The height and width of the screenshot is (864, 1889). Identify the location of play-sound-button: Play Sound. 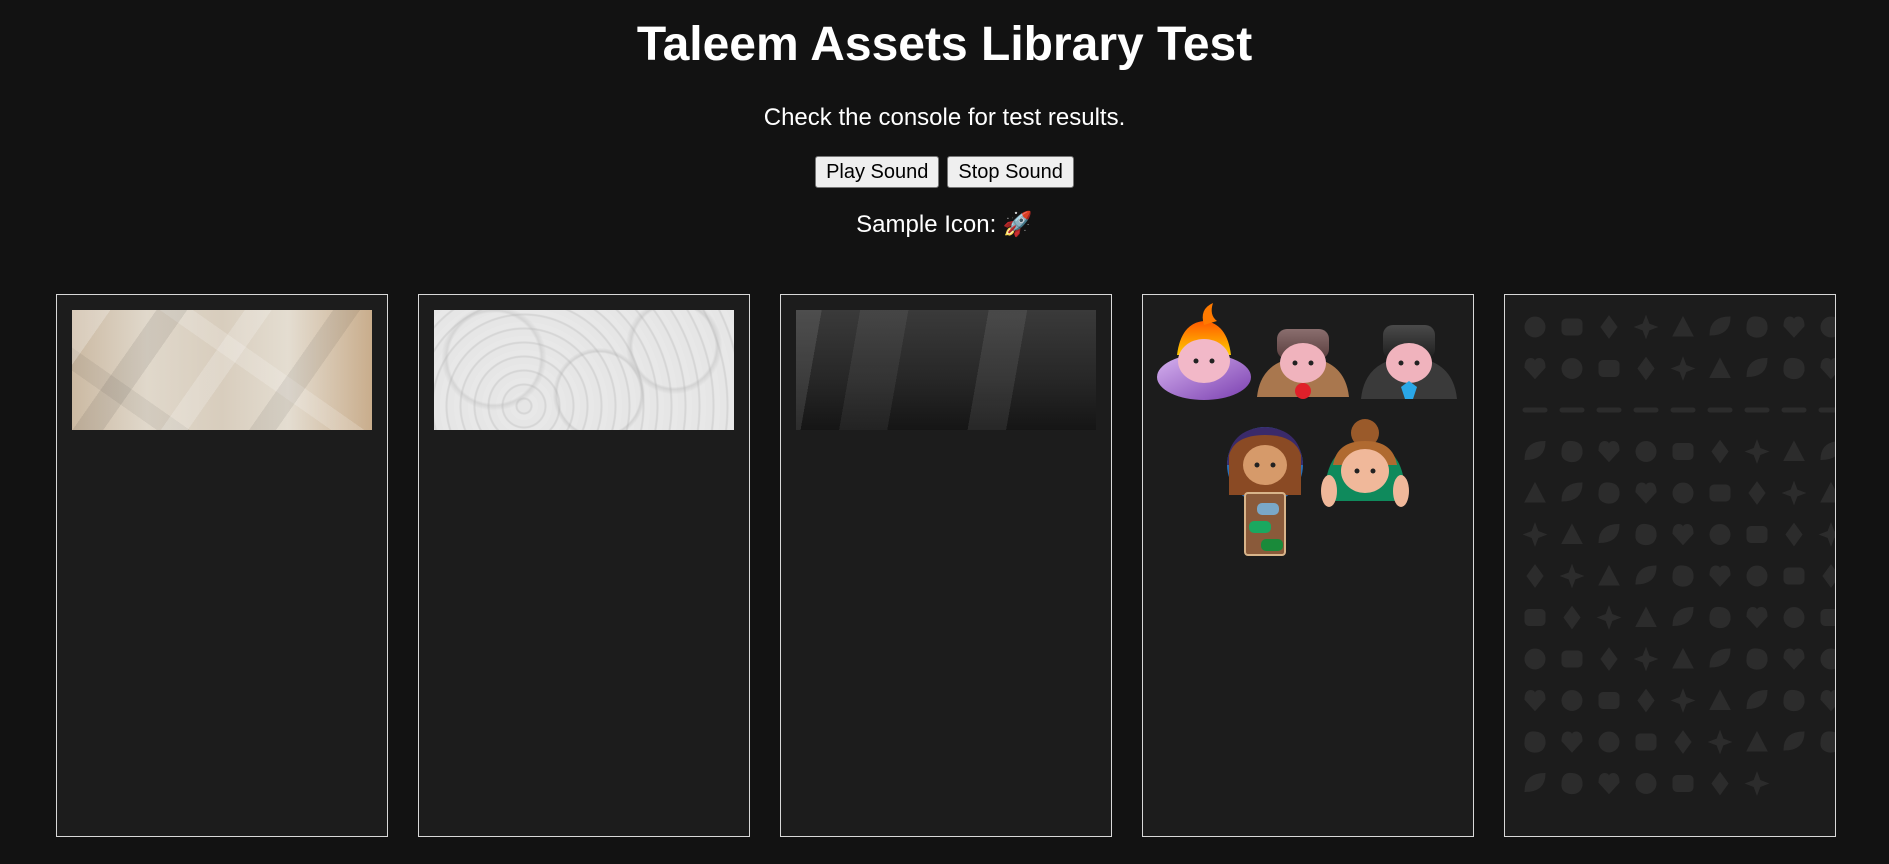
(877, 172).